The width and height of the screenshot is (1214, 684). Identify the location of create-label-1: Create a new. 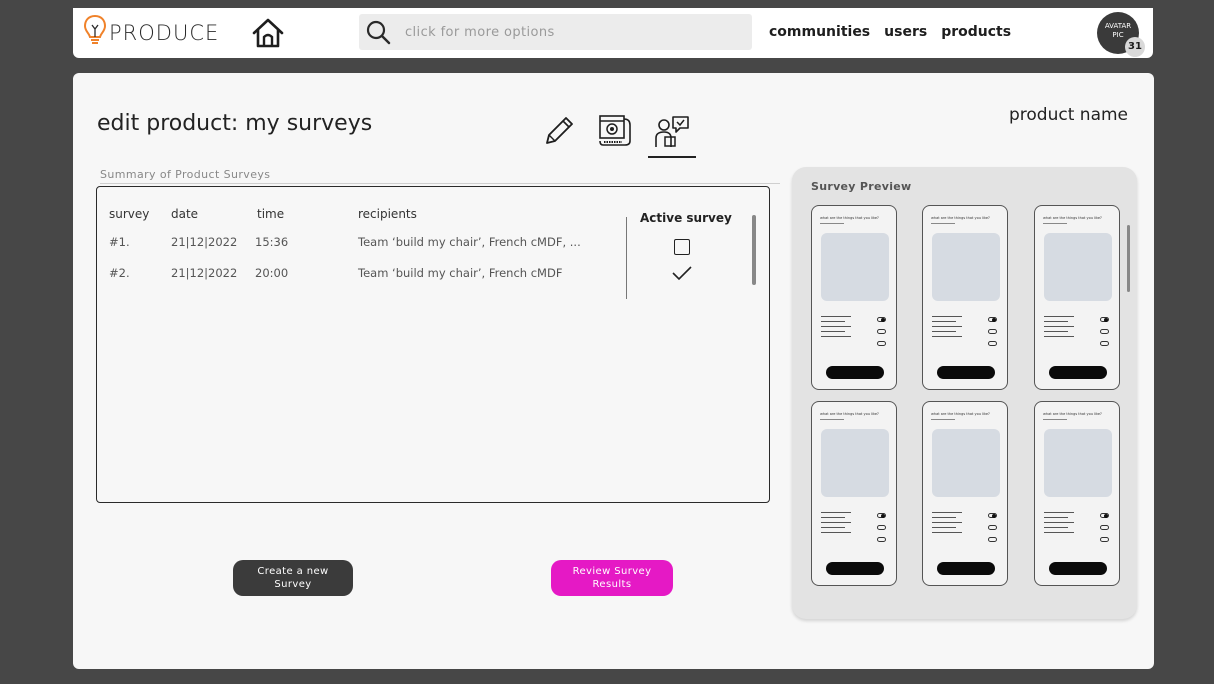
(293, 571).